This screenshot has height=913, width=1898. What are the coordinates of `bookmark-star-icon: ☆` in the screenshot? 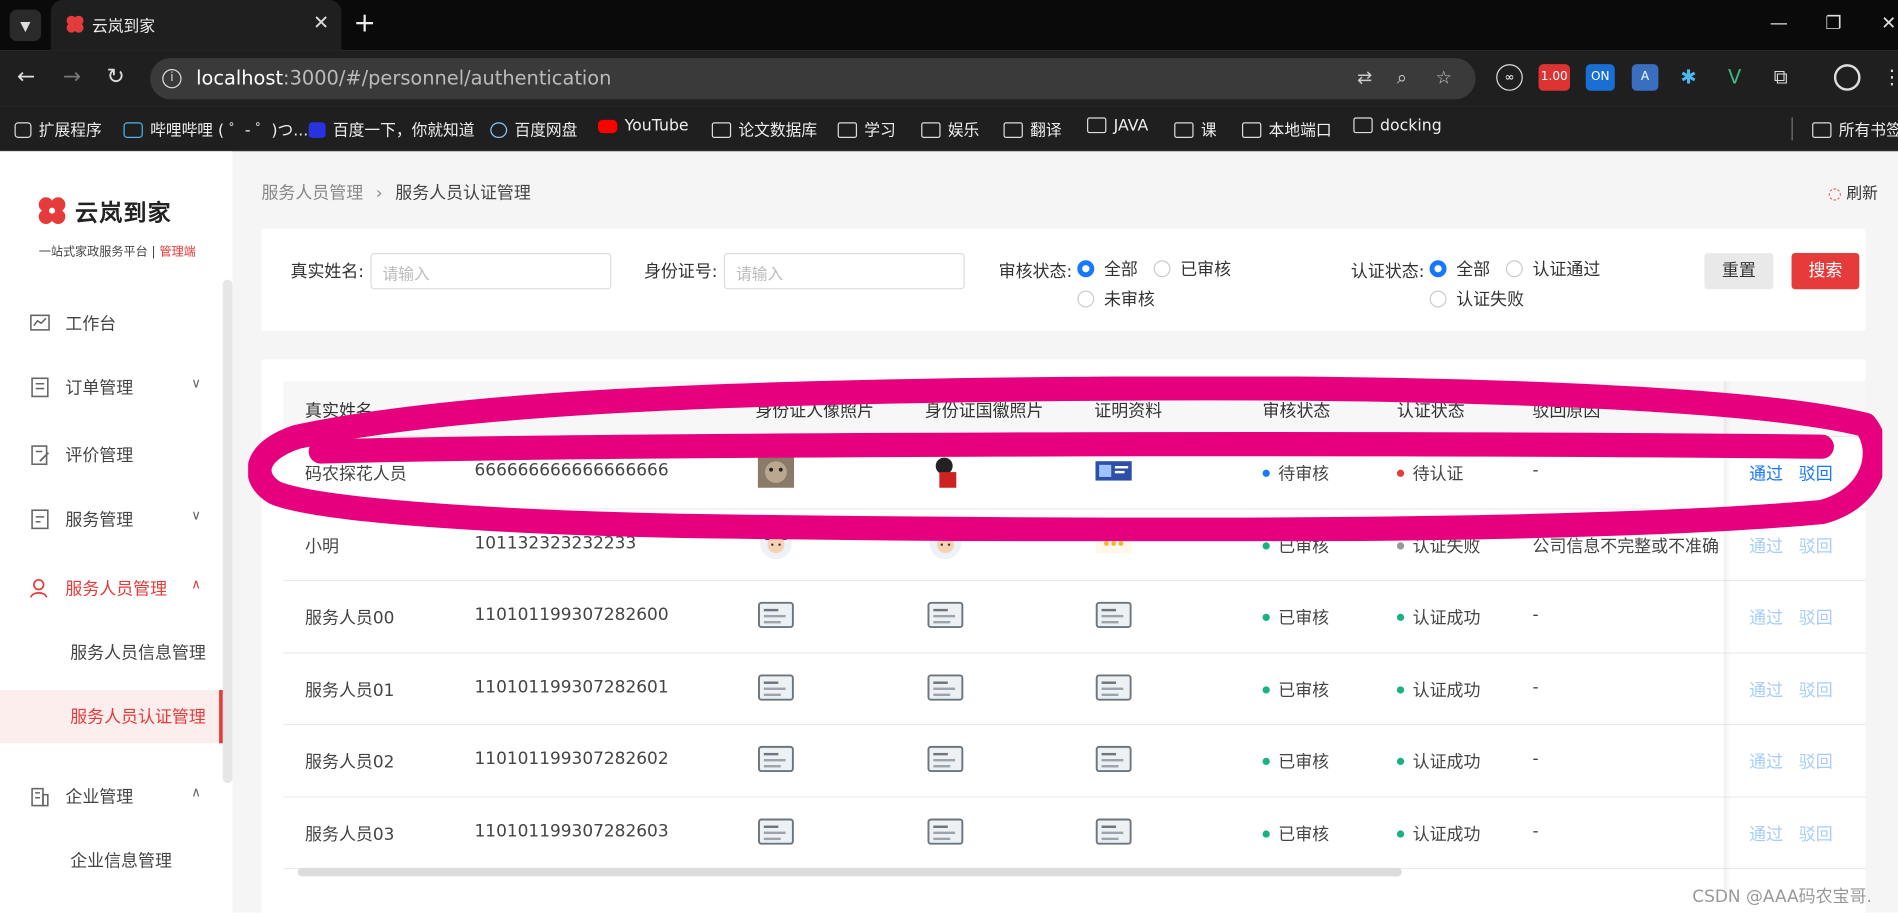 It's located at (1444, 78).